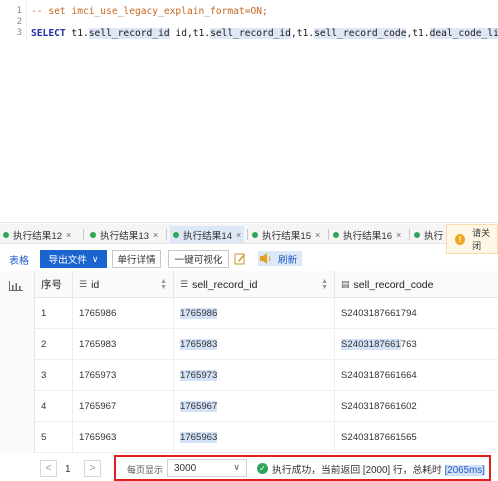 The height and width of the screenshot is (481, 498). I want to click on export-button: 导出文件 ∨, so click(73, 259).